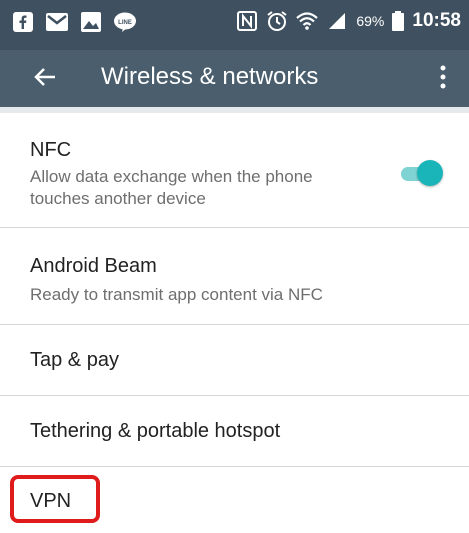  What do you see at coordinates (337, 21) in the screenshot?
I see `signal-icon` at bounding box center [337, 21].